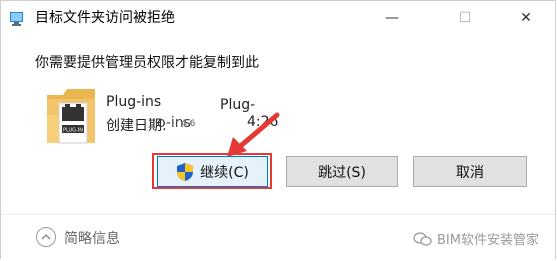 The image size is (557, 261). I want to click on watermark: BIM软件安装管家, so click(476, 238).